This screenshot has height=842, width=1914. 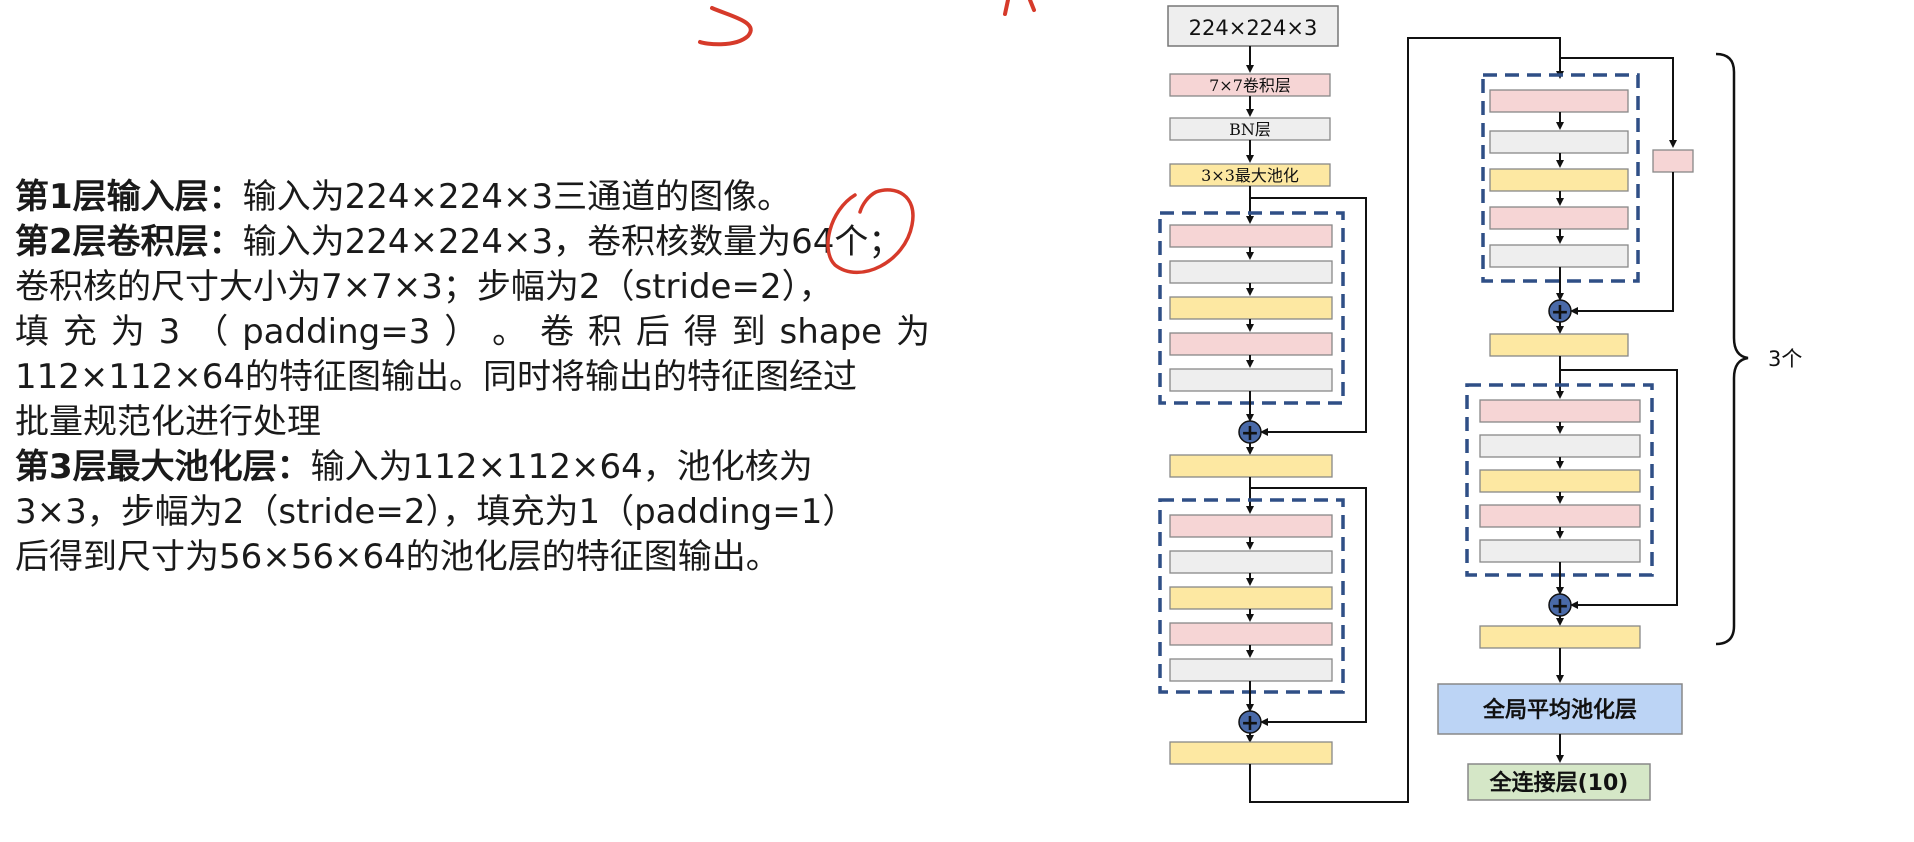 What do you see at coordinates (1559, 710) in the screenshot?
I see `global-avg-pool-label: 全局平均池化层` at bounding box center [1559, 710].